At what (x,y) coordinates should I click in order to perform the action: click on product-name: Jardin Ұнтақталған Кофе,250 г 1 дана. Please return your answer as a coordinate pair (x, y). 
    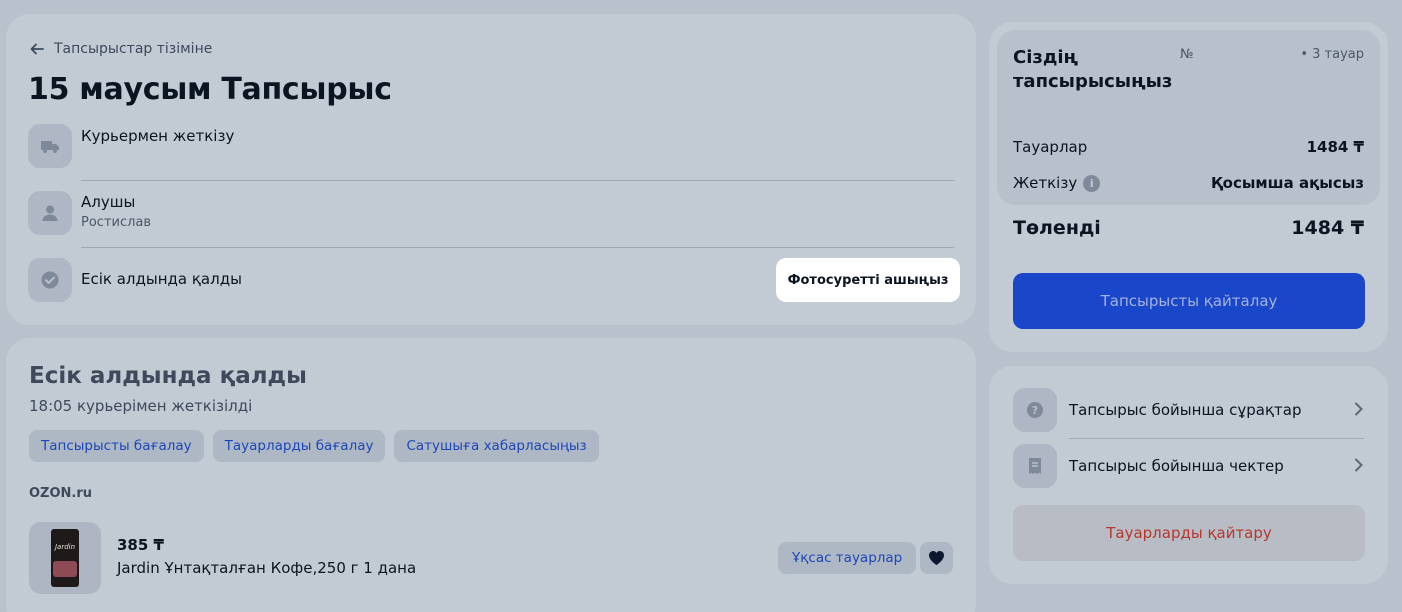
    Looking at the image, I should click on (266, 568).